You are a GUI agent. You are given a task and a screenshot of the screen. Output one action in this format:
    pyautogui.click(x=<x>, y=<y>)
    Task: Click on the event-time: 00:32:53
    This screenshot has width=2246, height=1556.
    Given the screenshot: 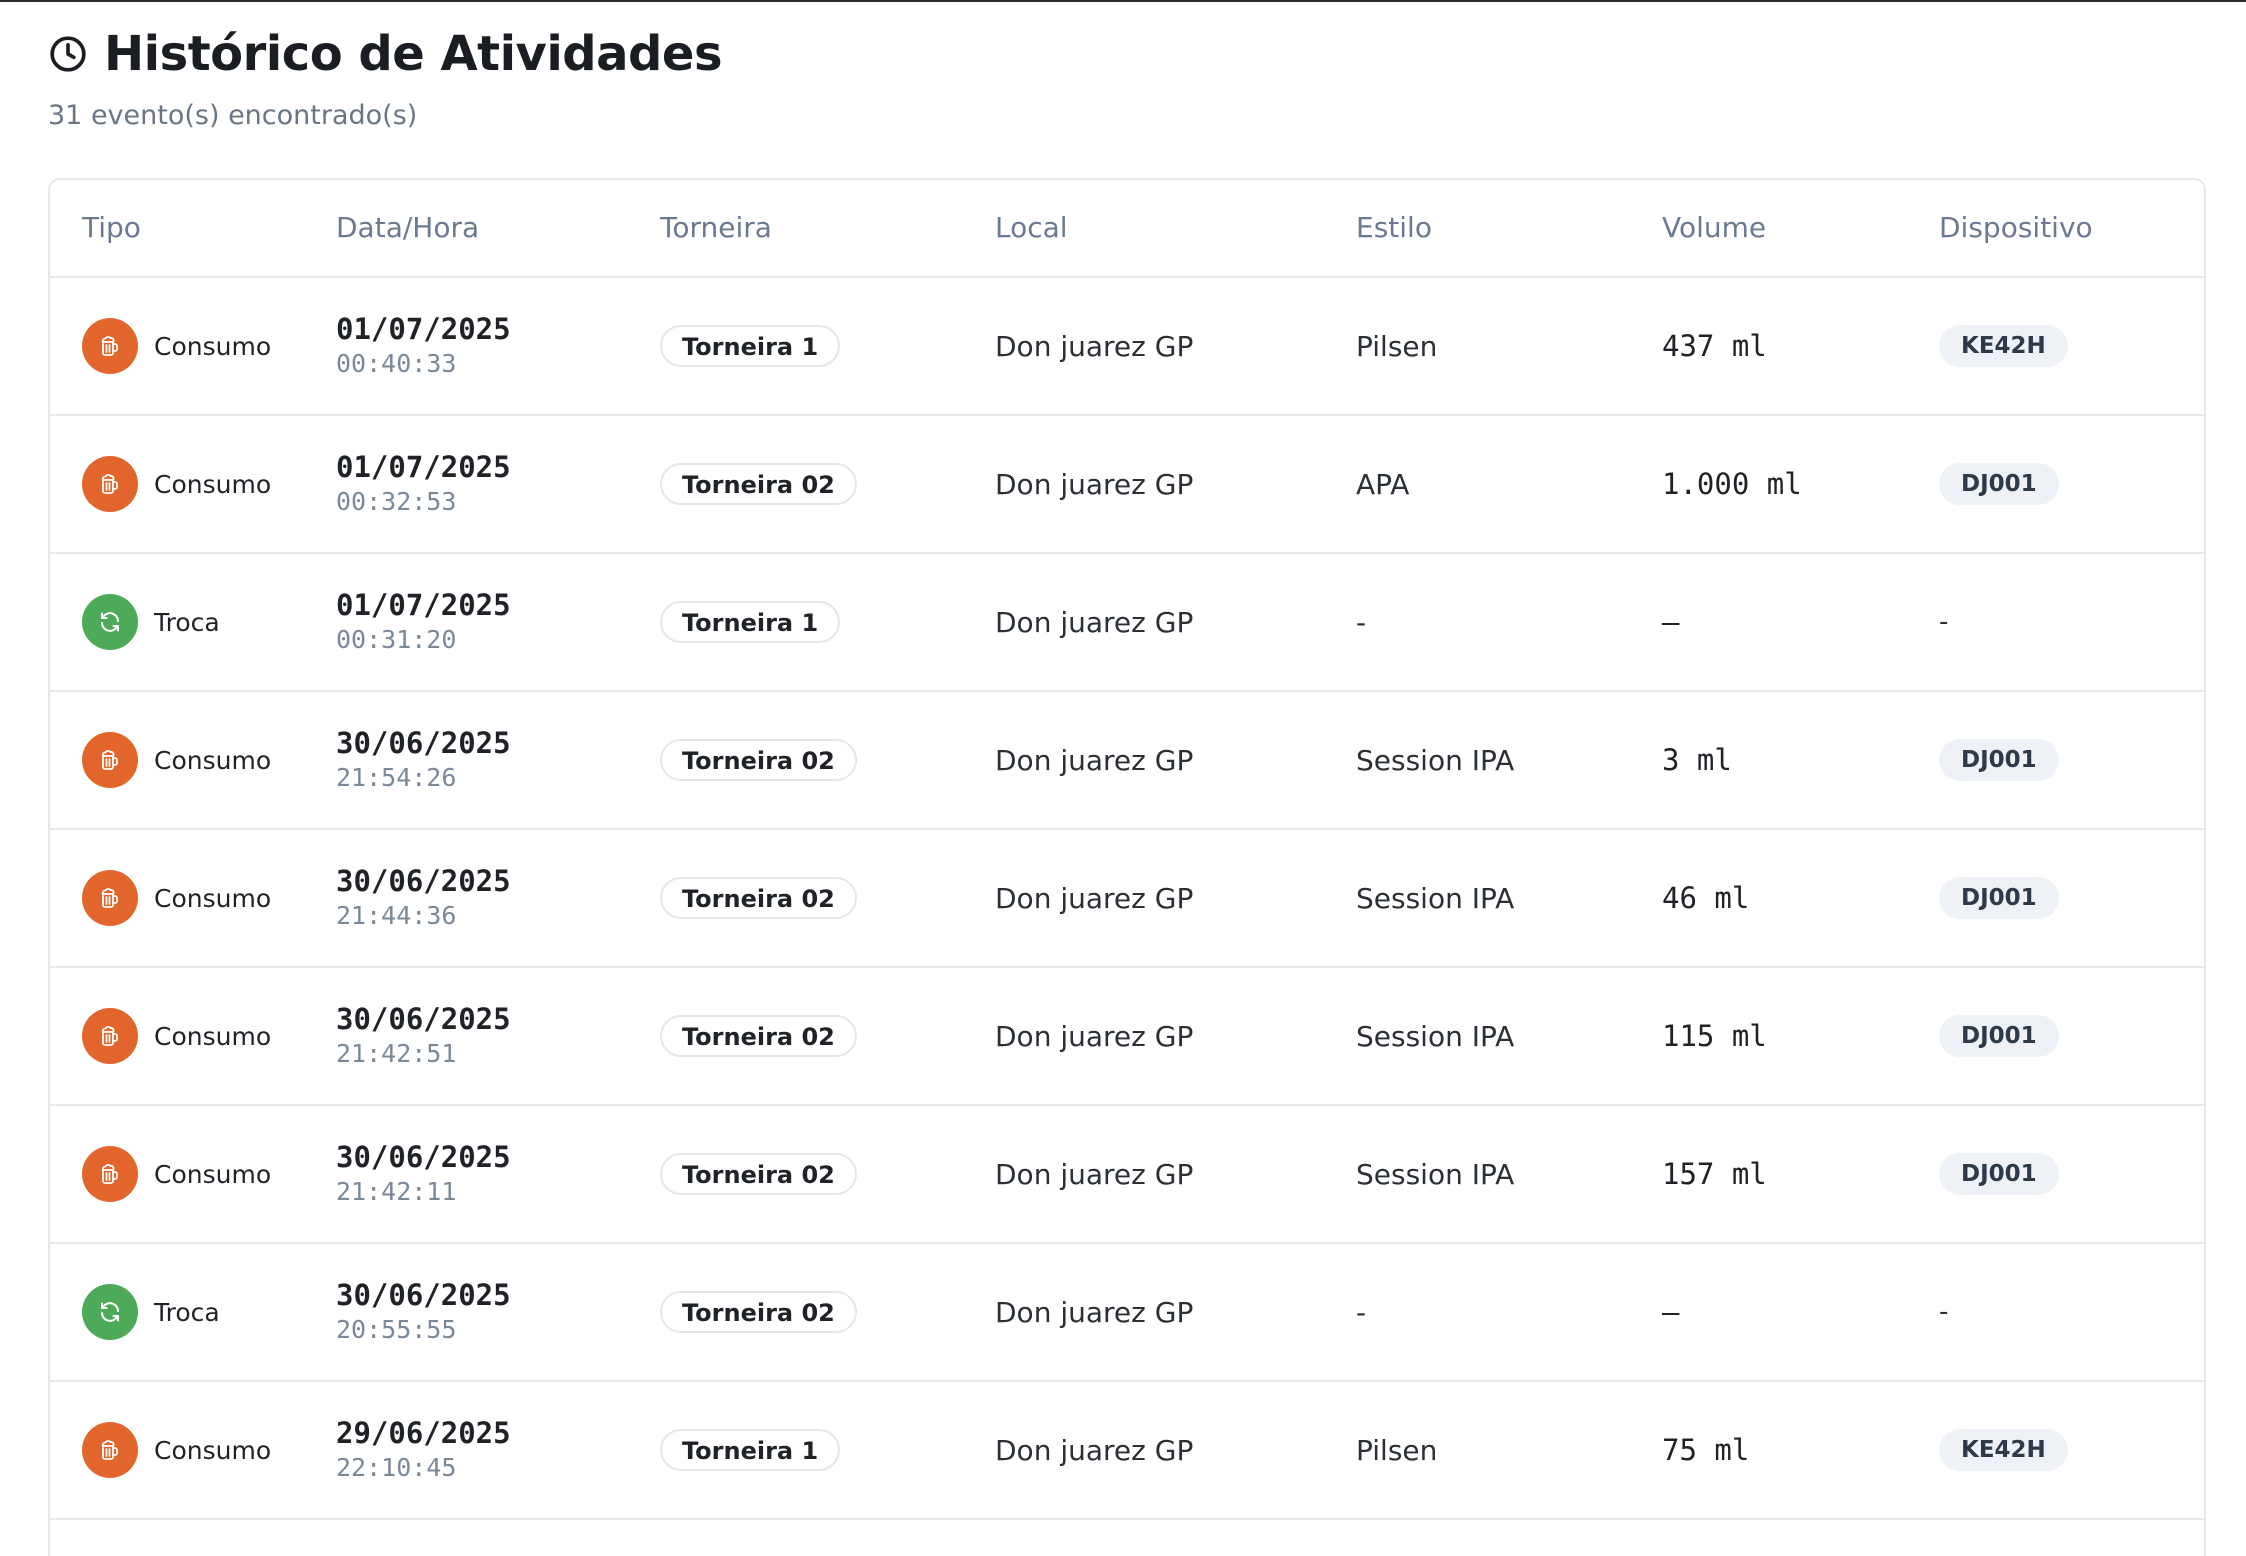 What is the action you would take?
    pyautogui.click(x=396, y=501)
    